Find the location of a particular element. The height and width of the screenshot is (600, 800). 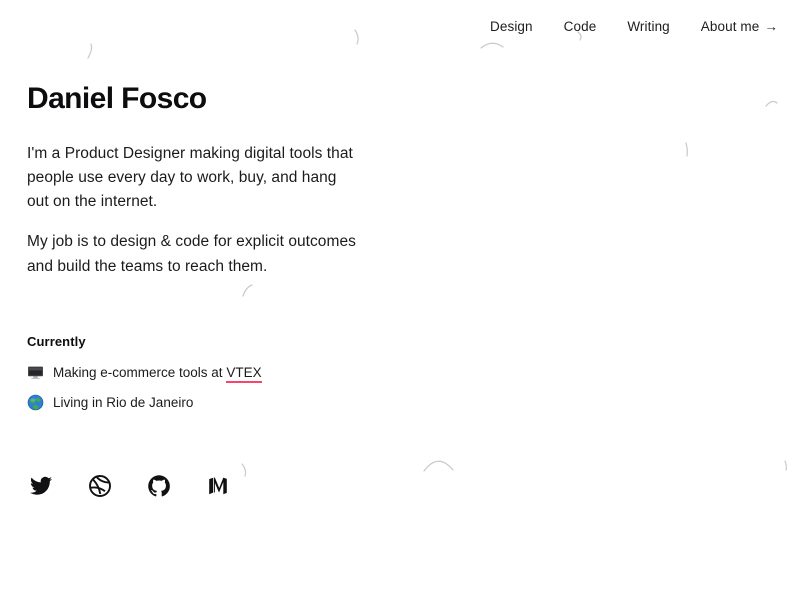

nav-link-about-me: About me → is located at coordinates (739, 27).